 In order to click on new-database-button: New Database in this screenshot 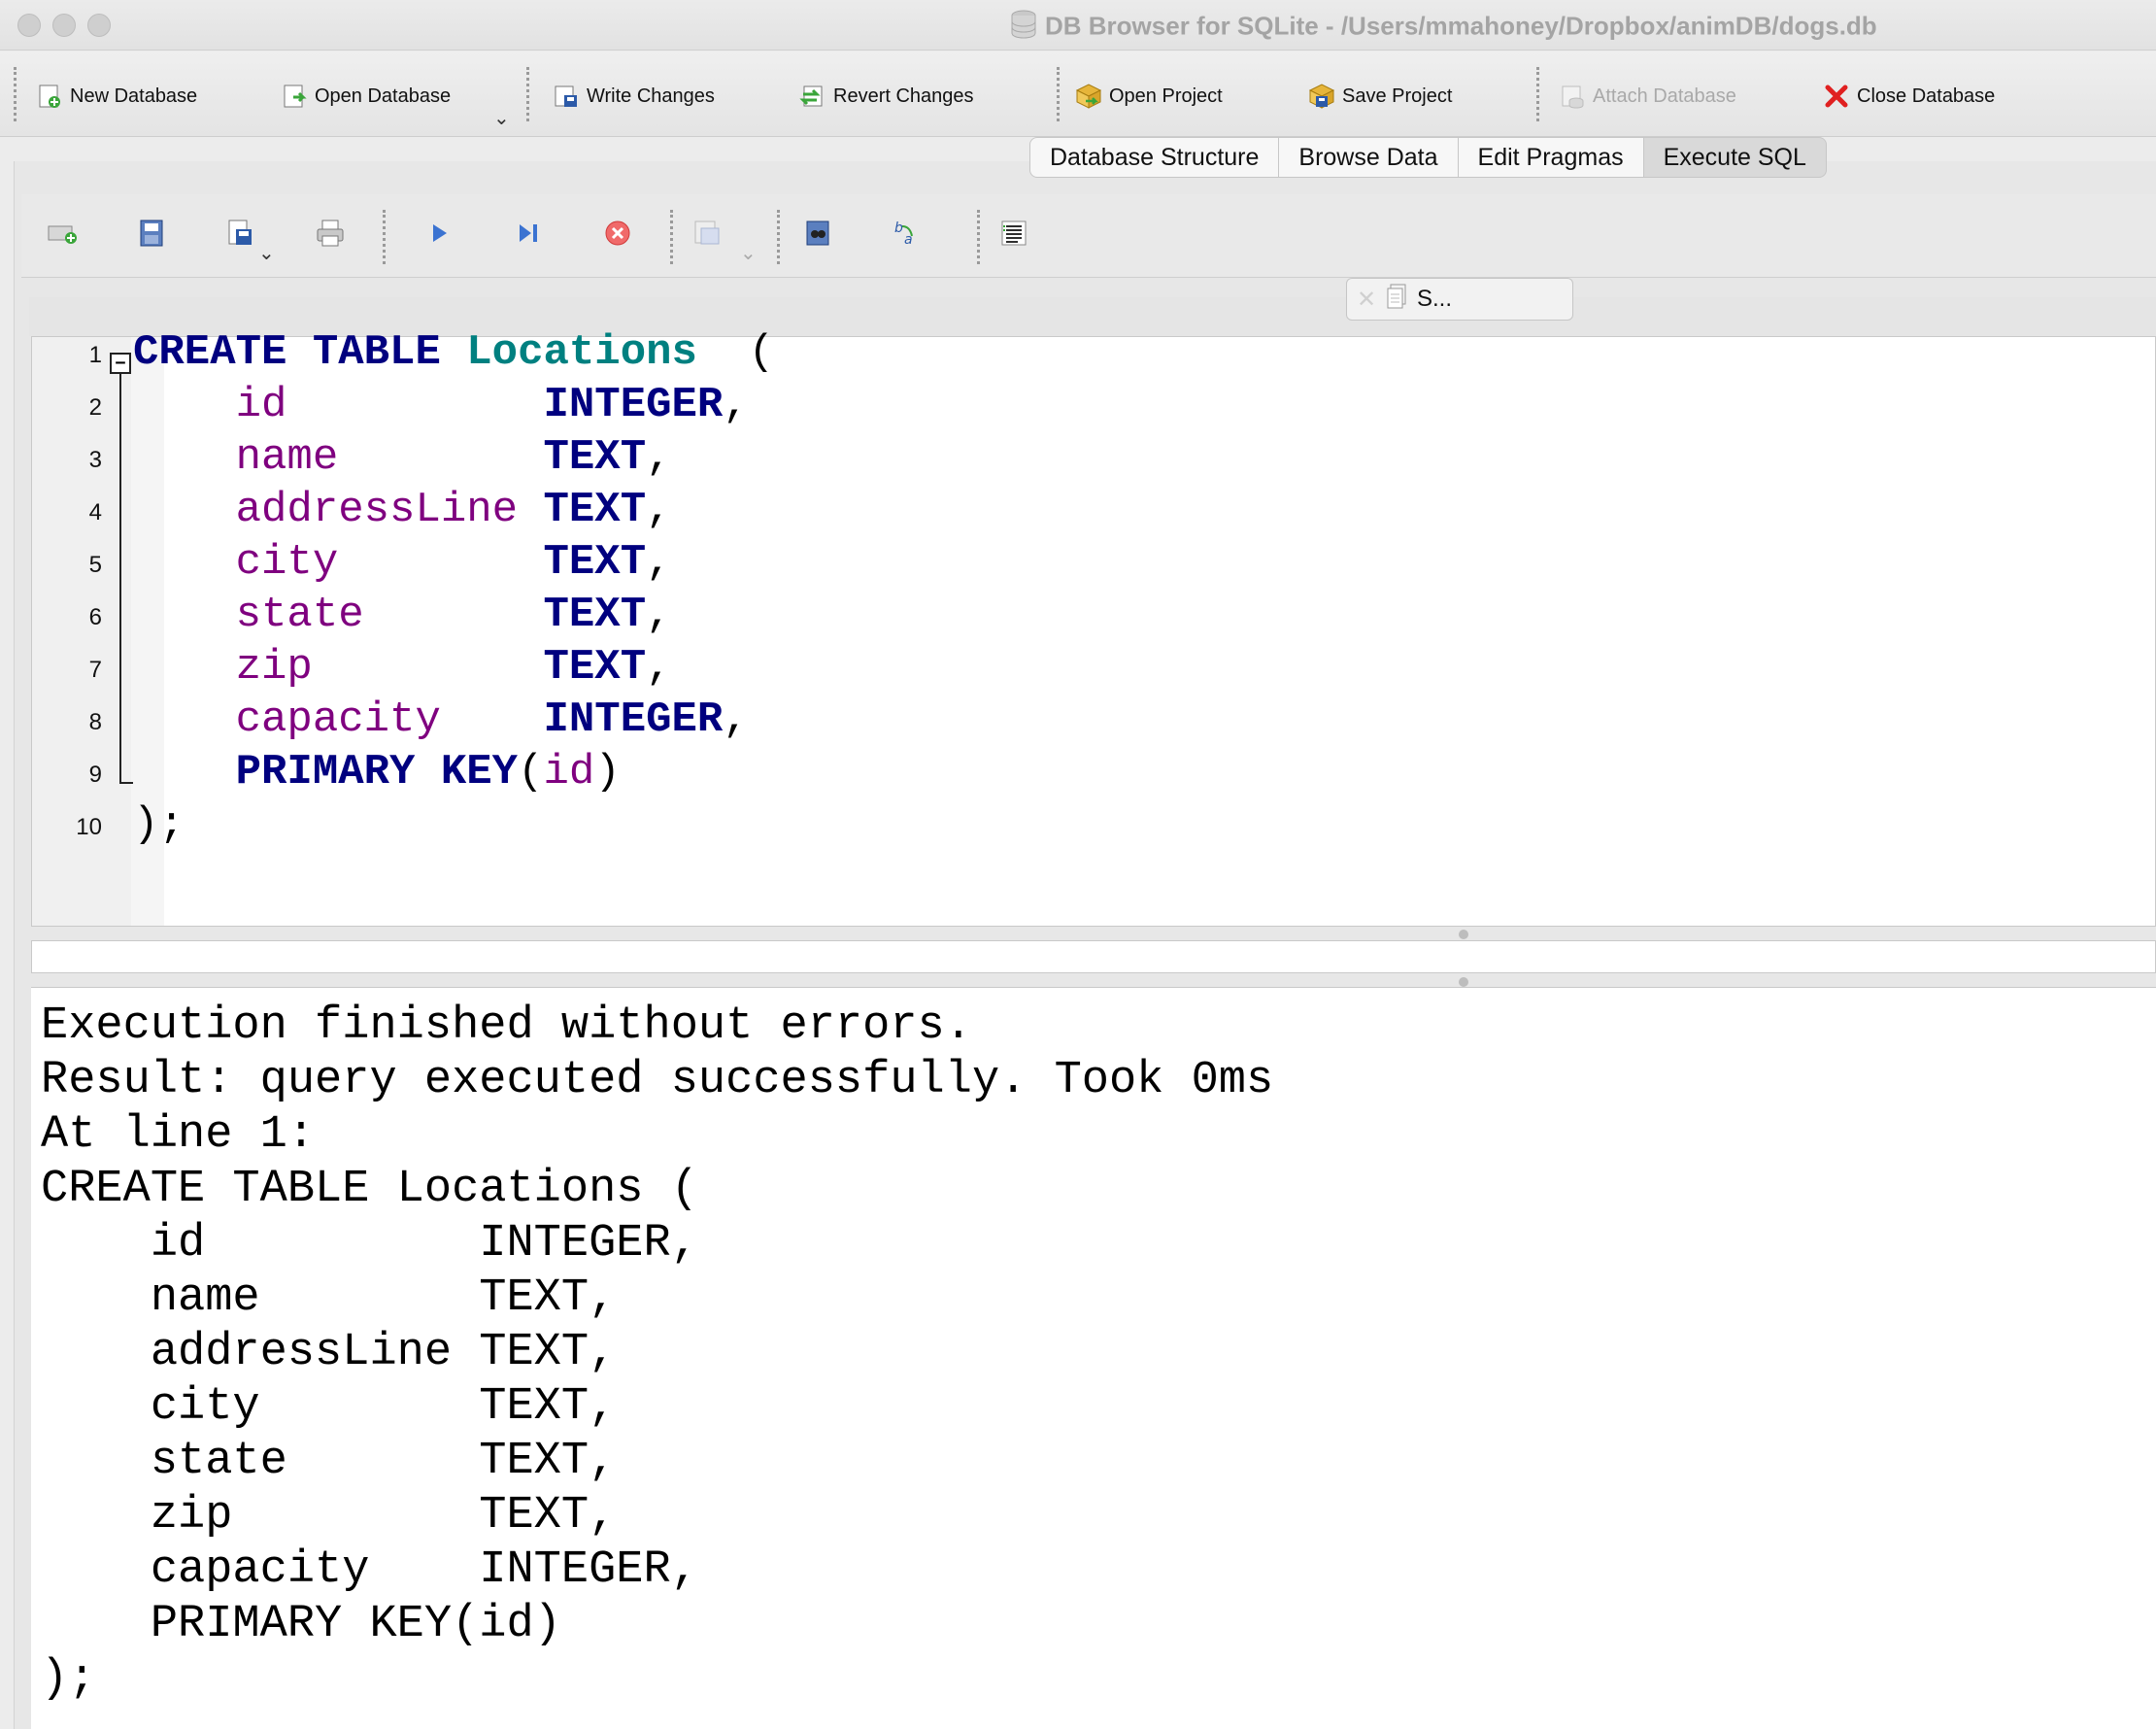, I will do `click(116, 96)`.